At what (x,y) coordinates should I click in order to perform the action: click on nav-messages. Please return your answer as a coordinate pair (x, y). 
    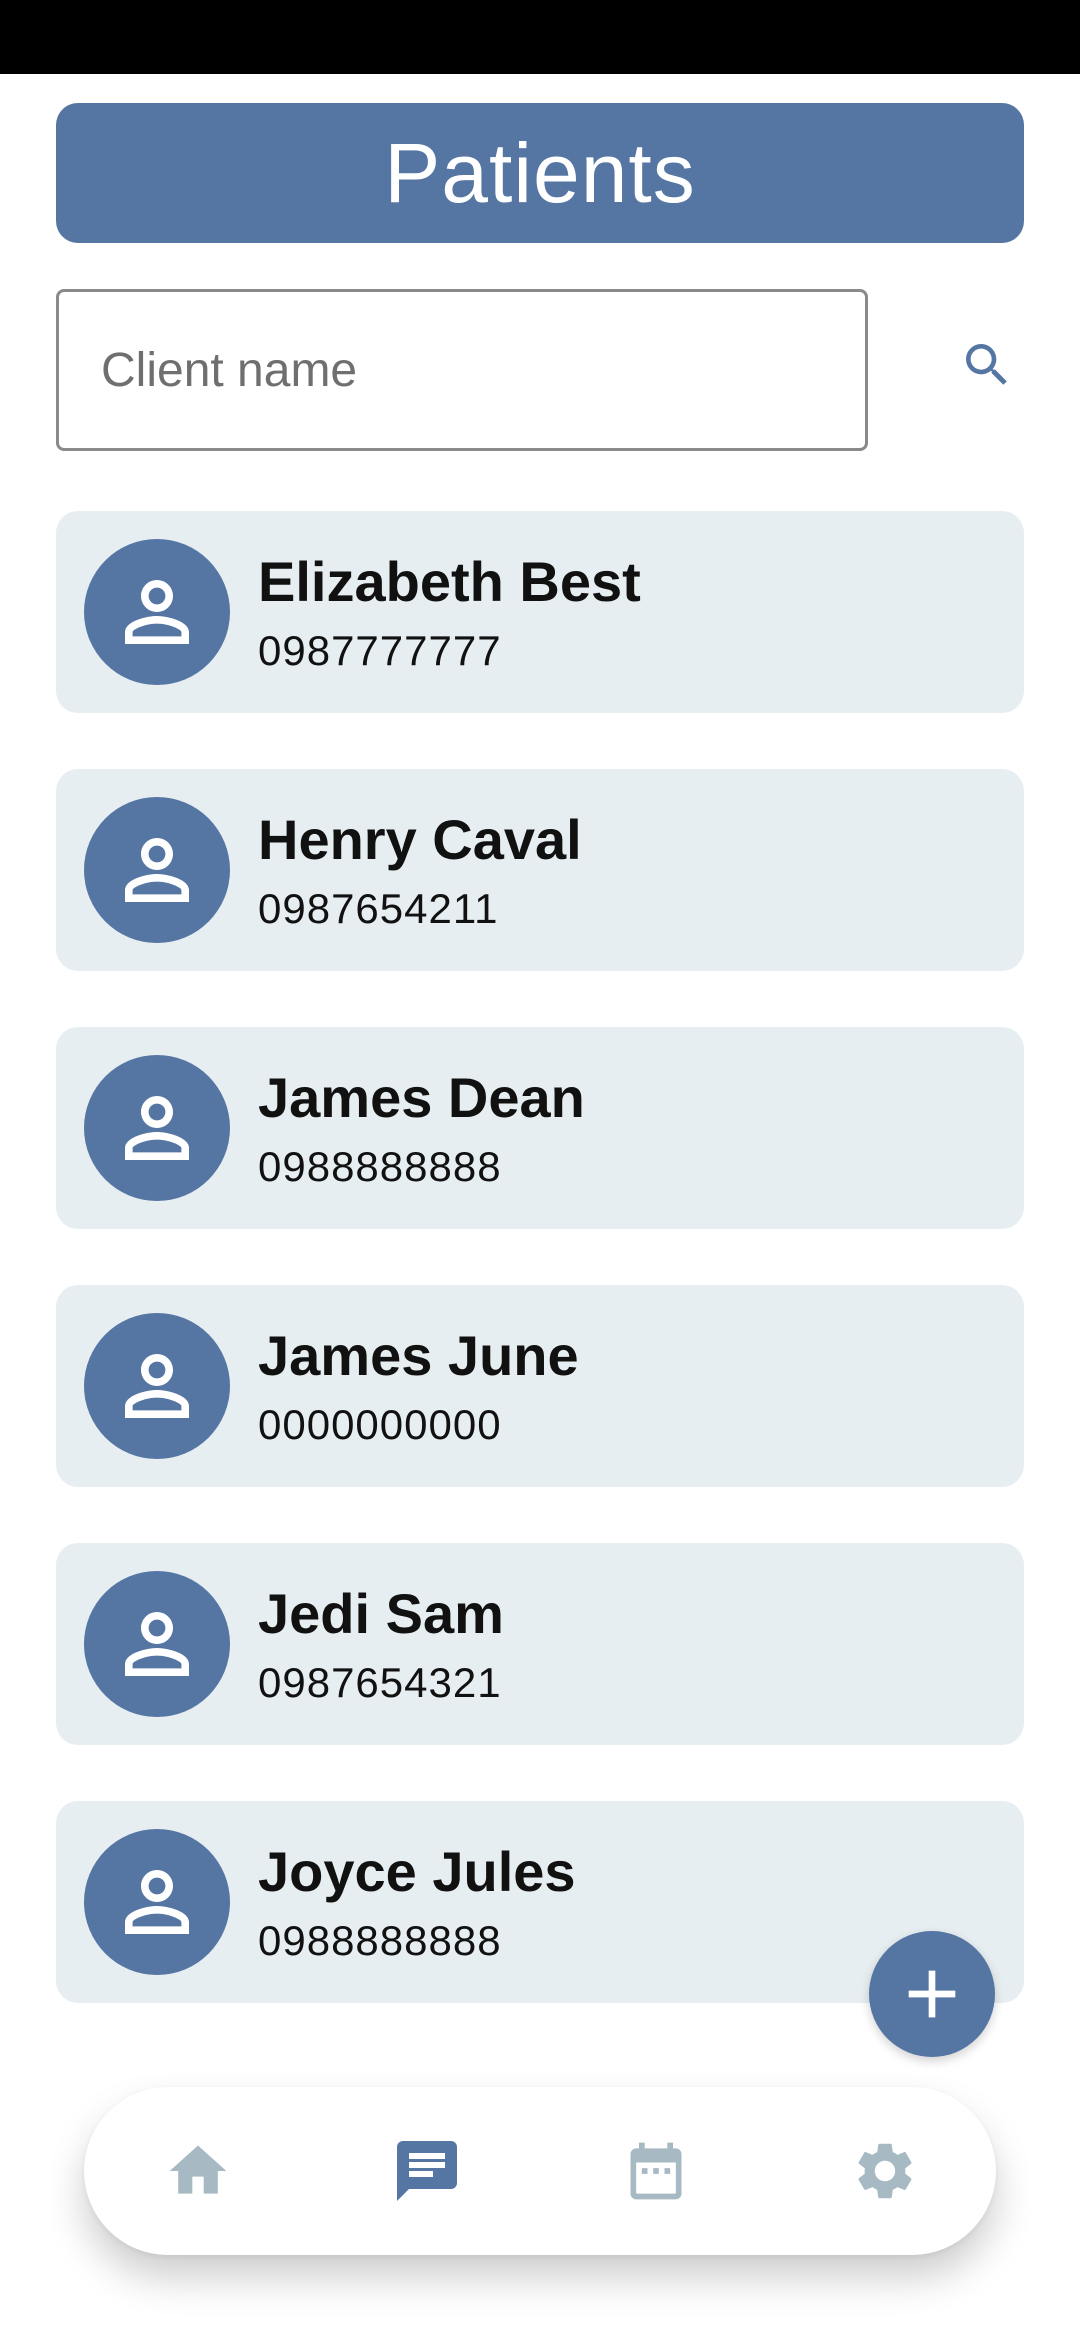
    Looking at the image, I should click on (427, 2171).